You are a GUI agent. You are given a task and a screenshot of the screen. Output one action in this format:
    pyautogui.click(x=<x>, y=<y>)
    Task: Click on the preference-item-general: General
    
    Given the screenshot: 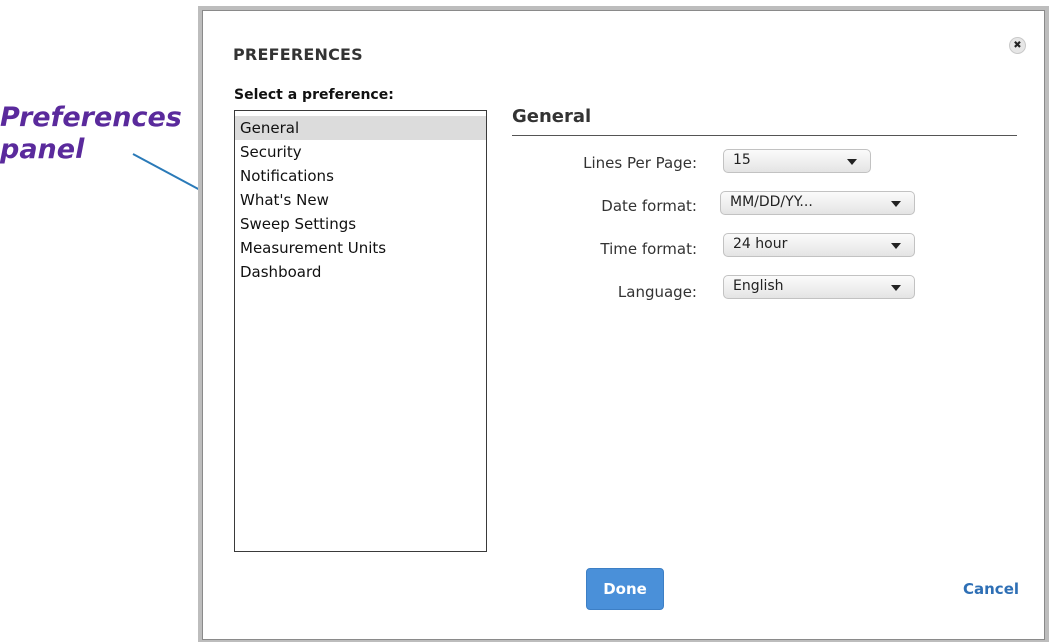 What is the action you would take?
    pyautogui.click(x=360, y=128)
    